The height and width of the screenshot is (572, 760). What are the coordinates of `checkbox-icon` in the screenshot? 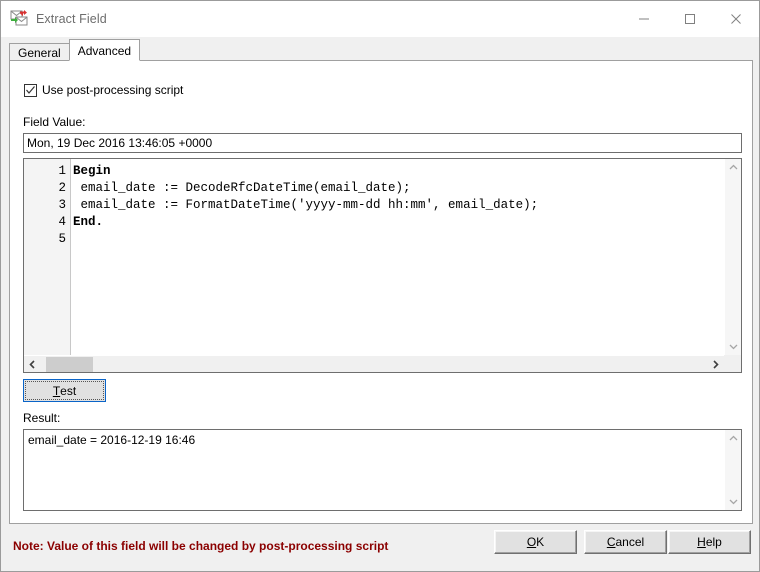 It's located at (30, 90).